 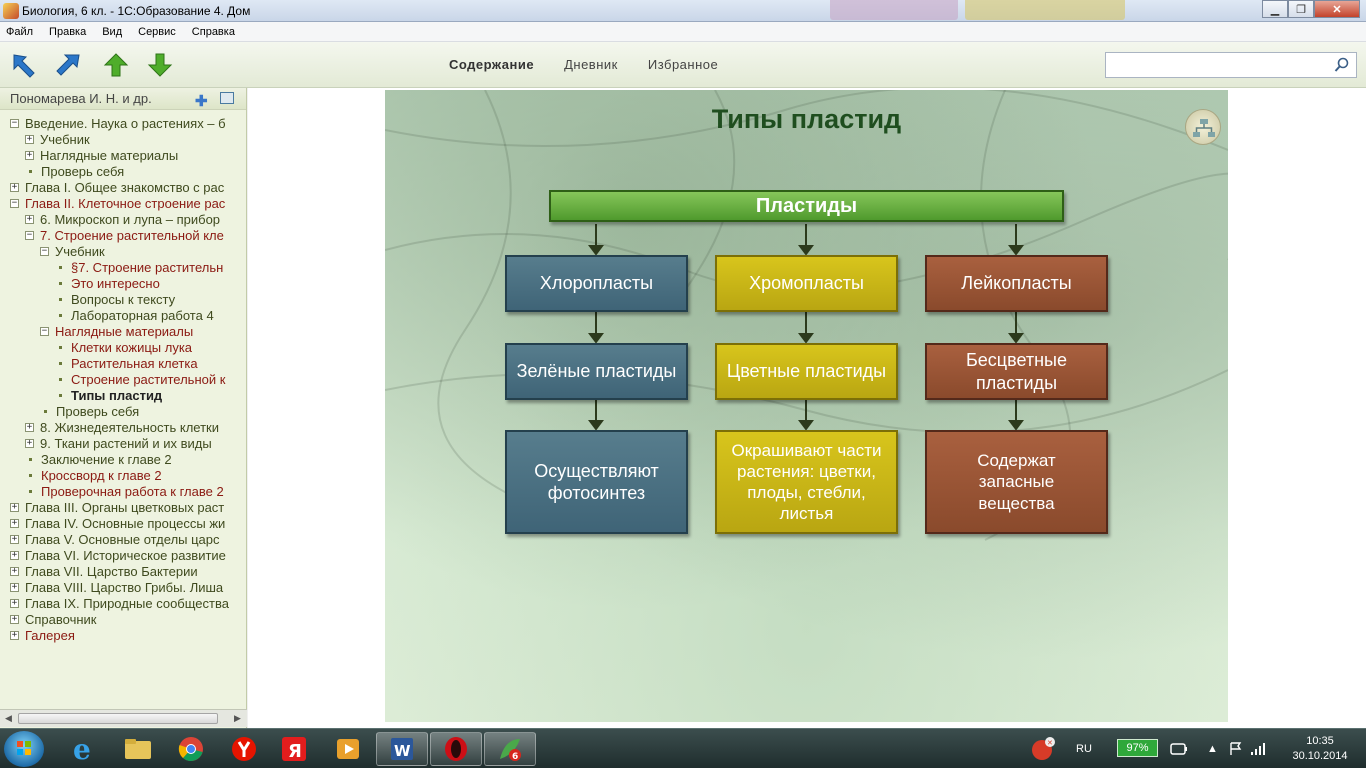 I want to click on language-indicator: RU, so click(x=1084, y=748).